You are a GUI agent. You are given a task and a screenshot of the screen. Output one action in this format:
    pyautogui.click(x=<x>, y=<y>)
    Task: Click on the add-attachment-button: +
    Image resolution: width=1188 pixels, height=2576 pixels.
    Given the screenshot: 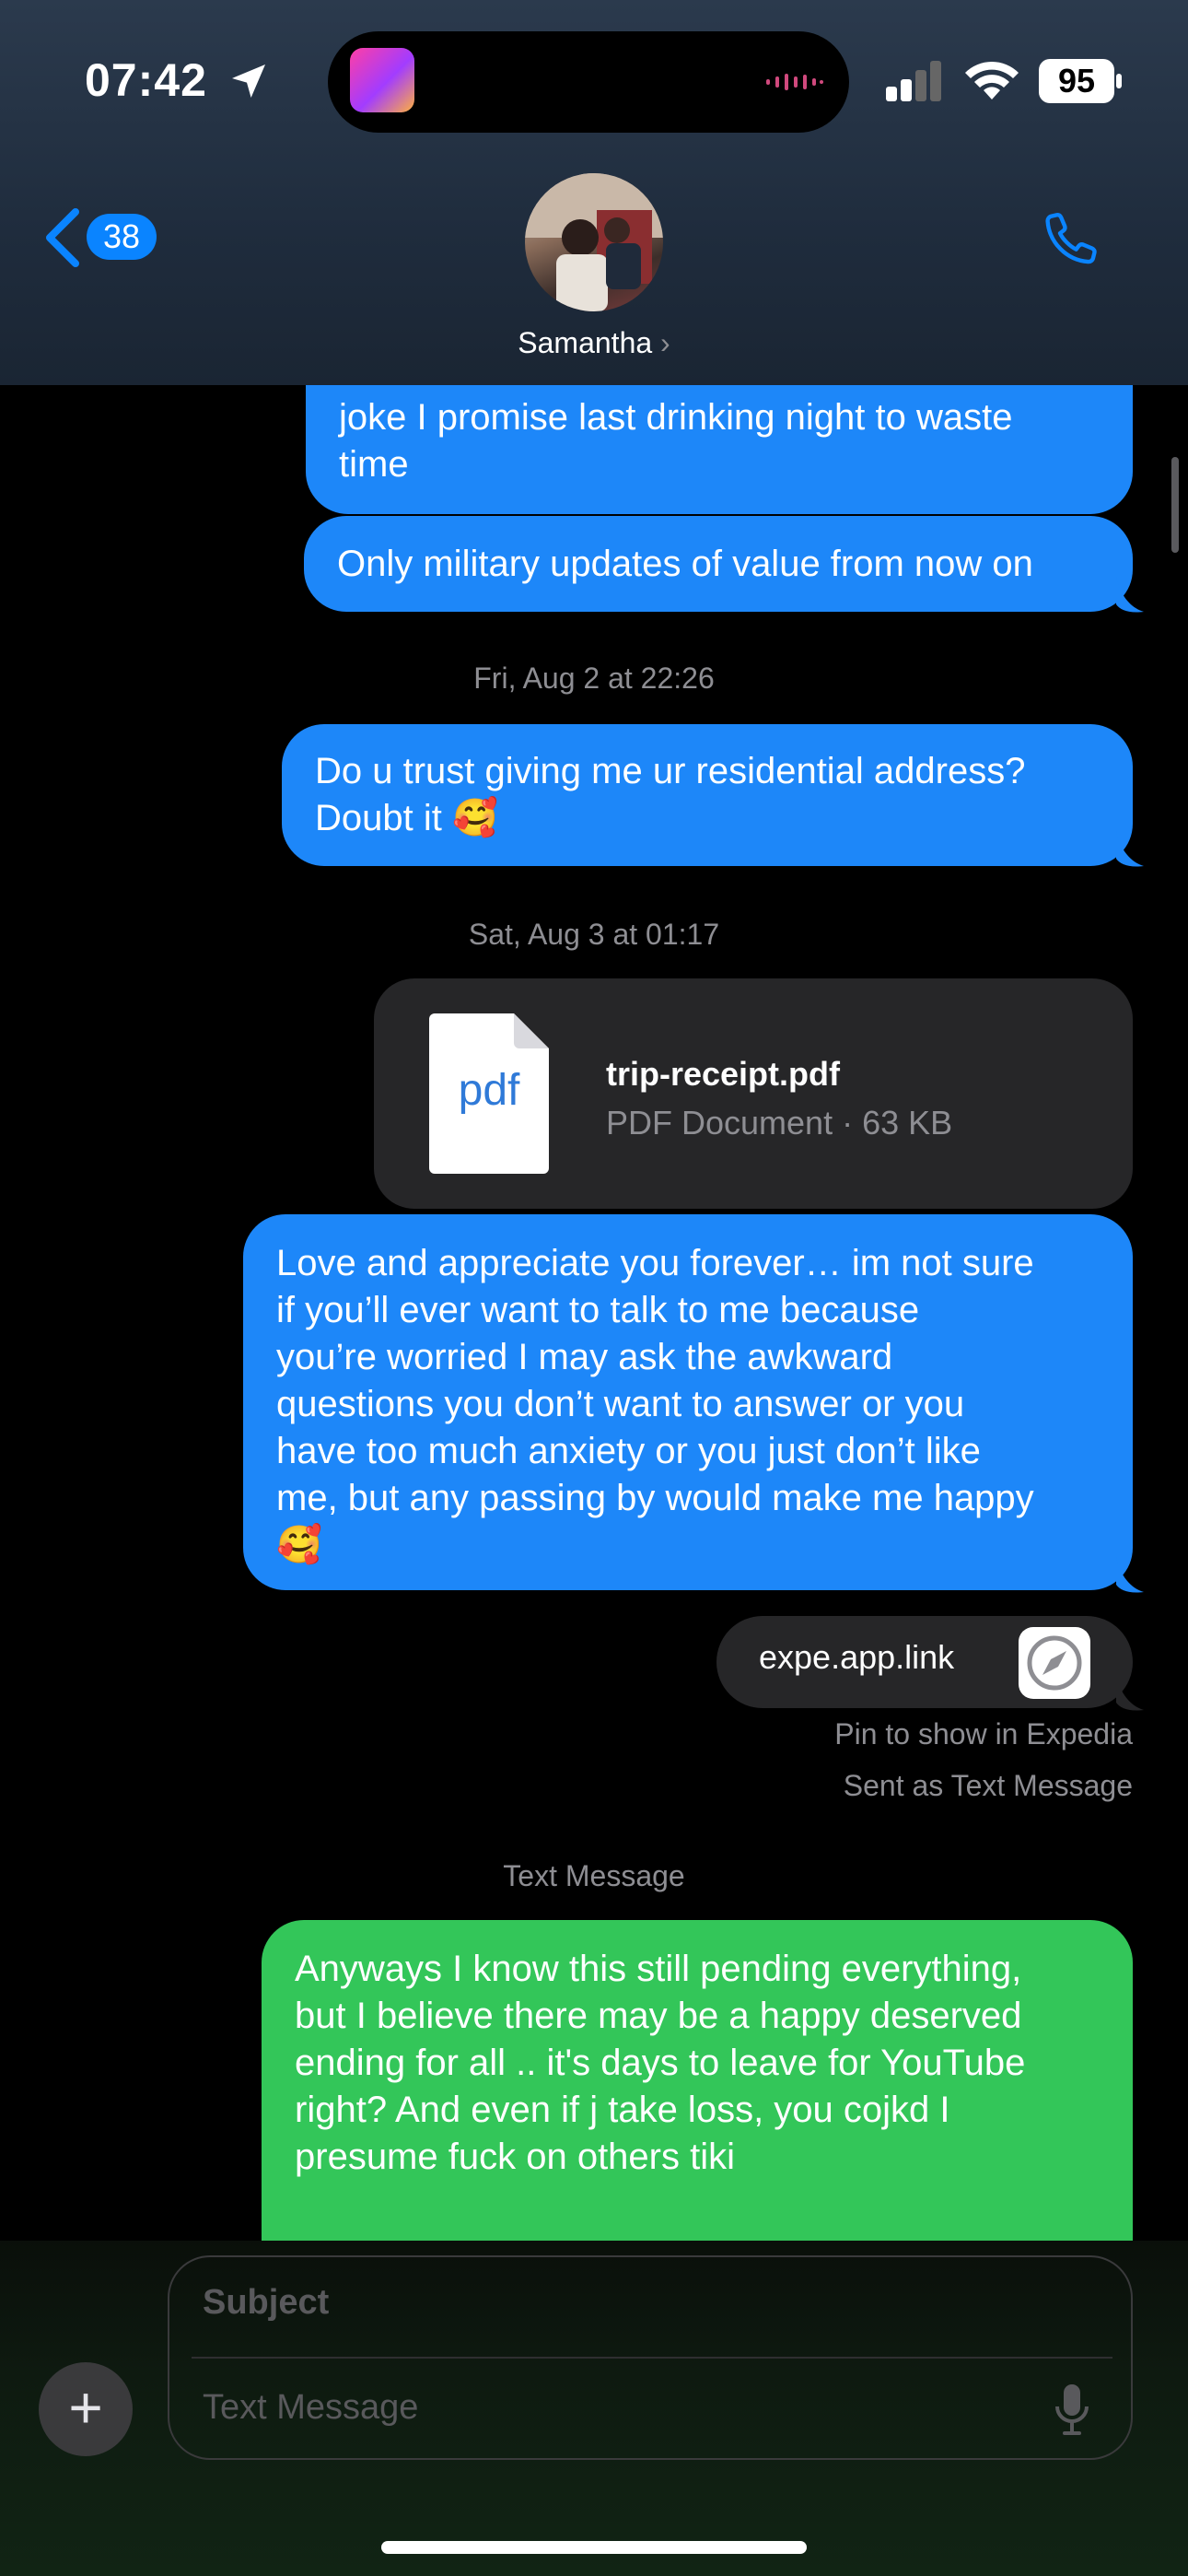 What is the action you would take?
    pyautogui.click(x=86, y=2409)
    